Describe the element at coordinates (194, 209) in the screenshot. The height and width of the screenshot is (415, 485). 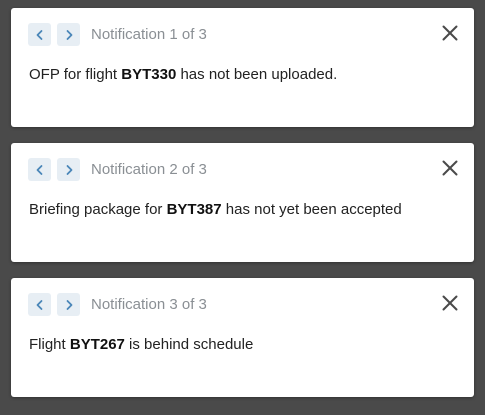
I see `flight-number: BYT387` at that location.